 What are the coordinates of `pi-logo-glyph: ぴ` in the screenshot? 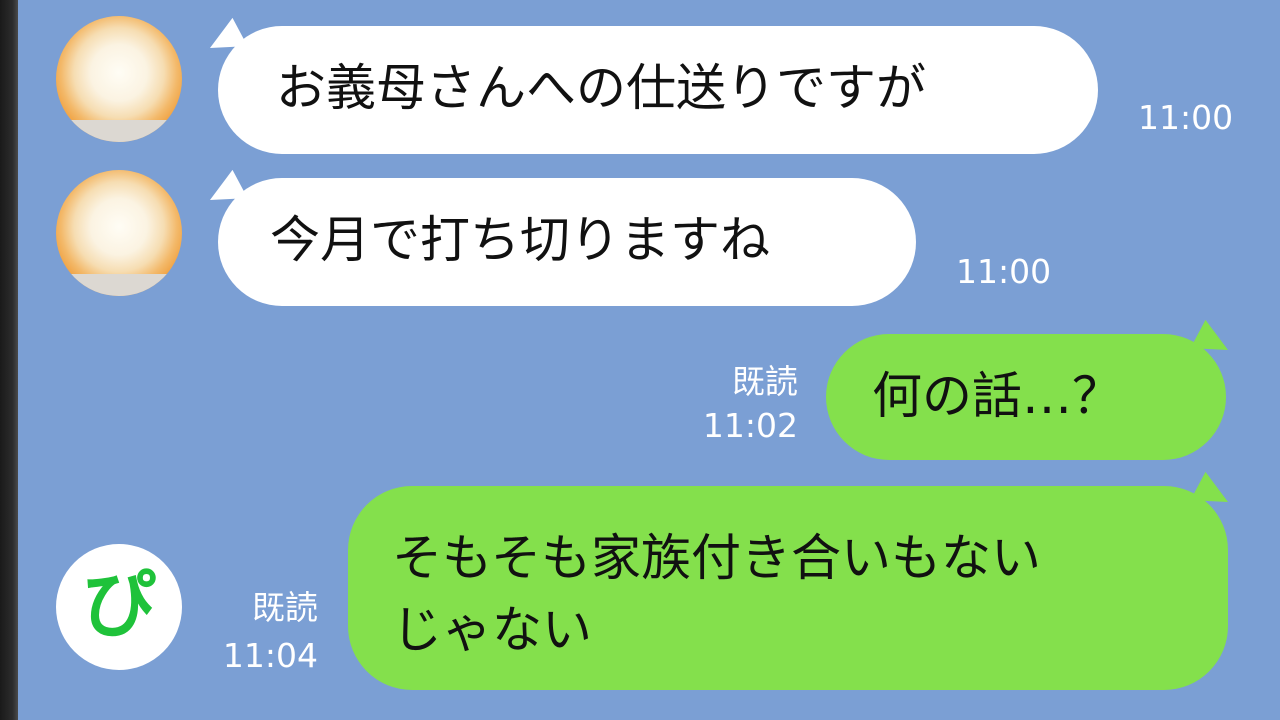 It's located at (119, 605).